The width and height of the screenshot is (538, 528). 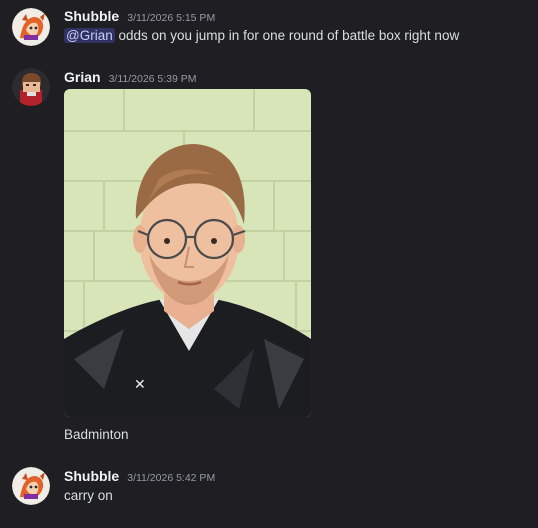 I want to click on message-text: carry on, so click(x=88, y=495).